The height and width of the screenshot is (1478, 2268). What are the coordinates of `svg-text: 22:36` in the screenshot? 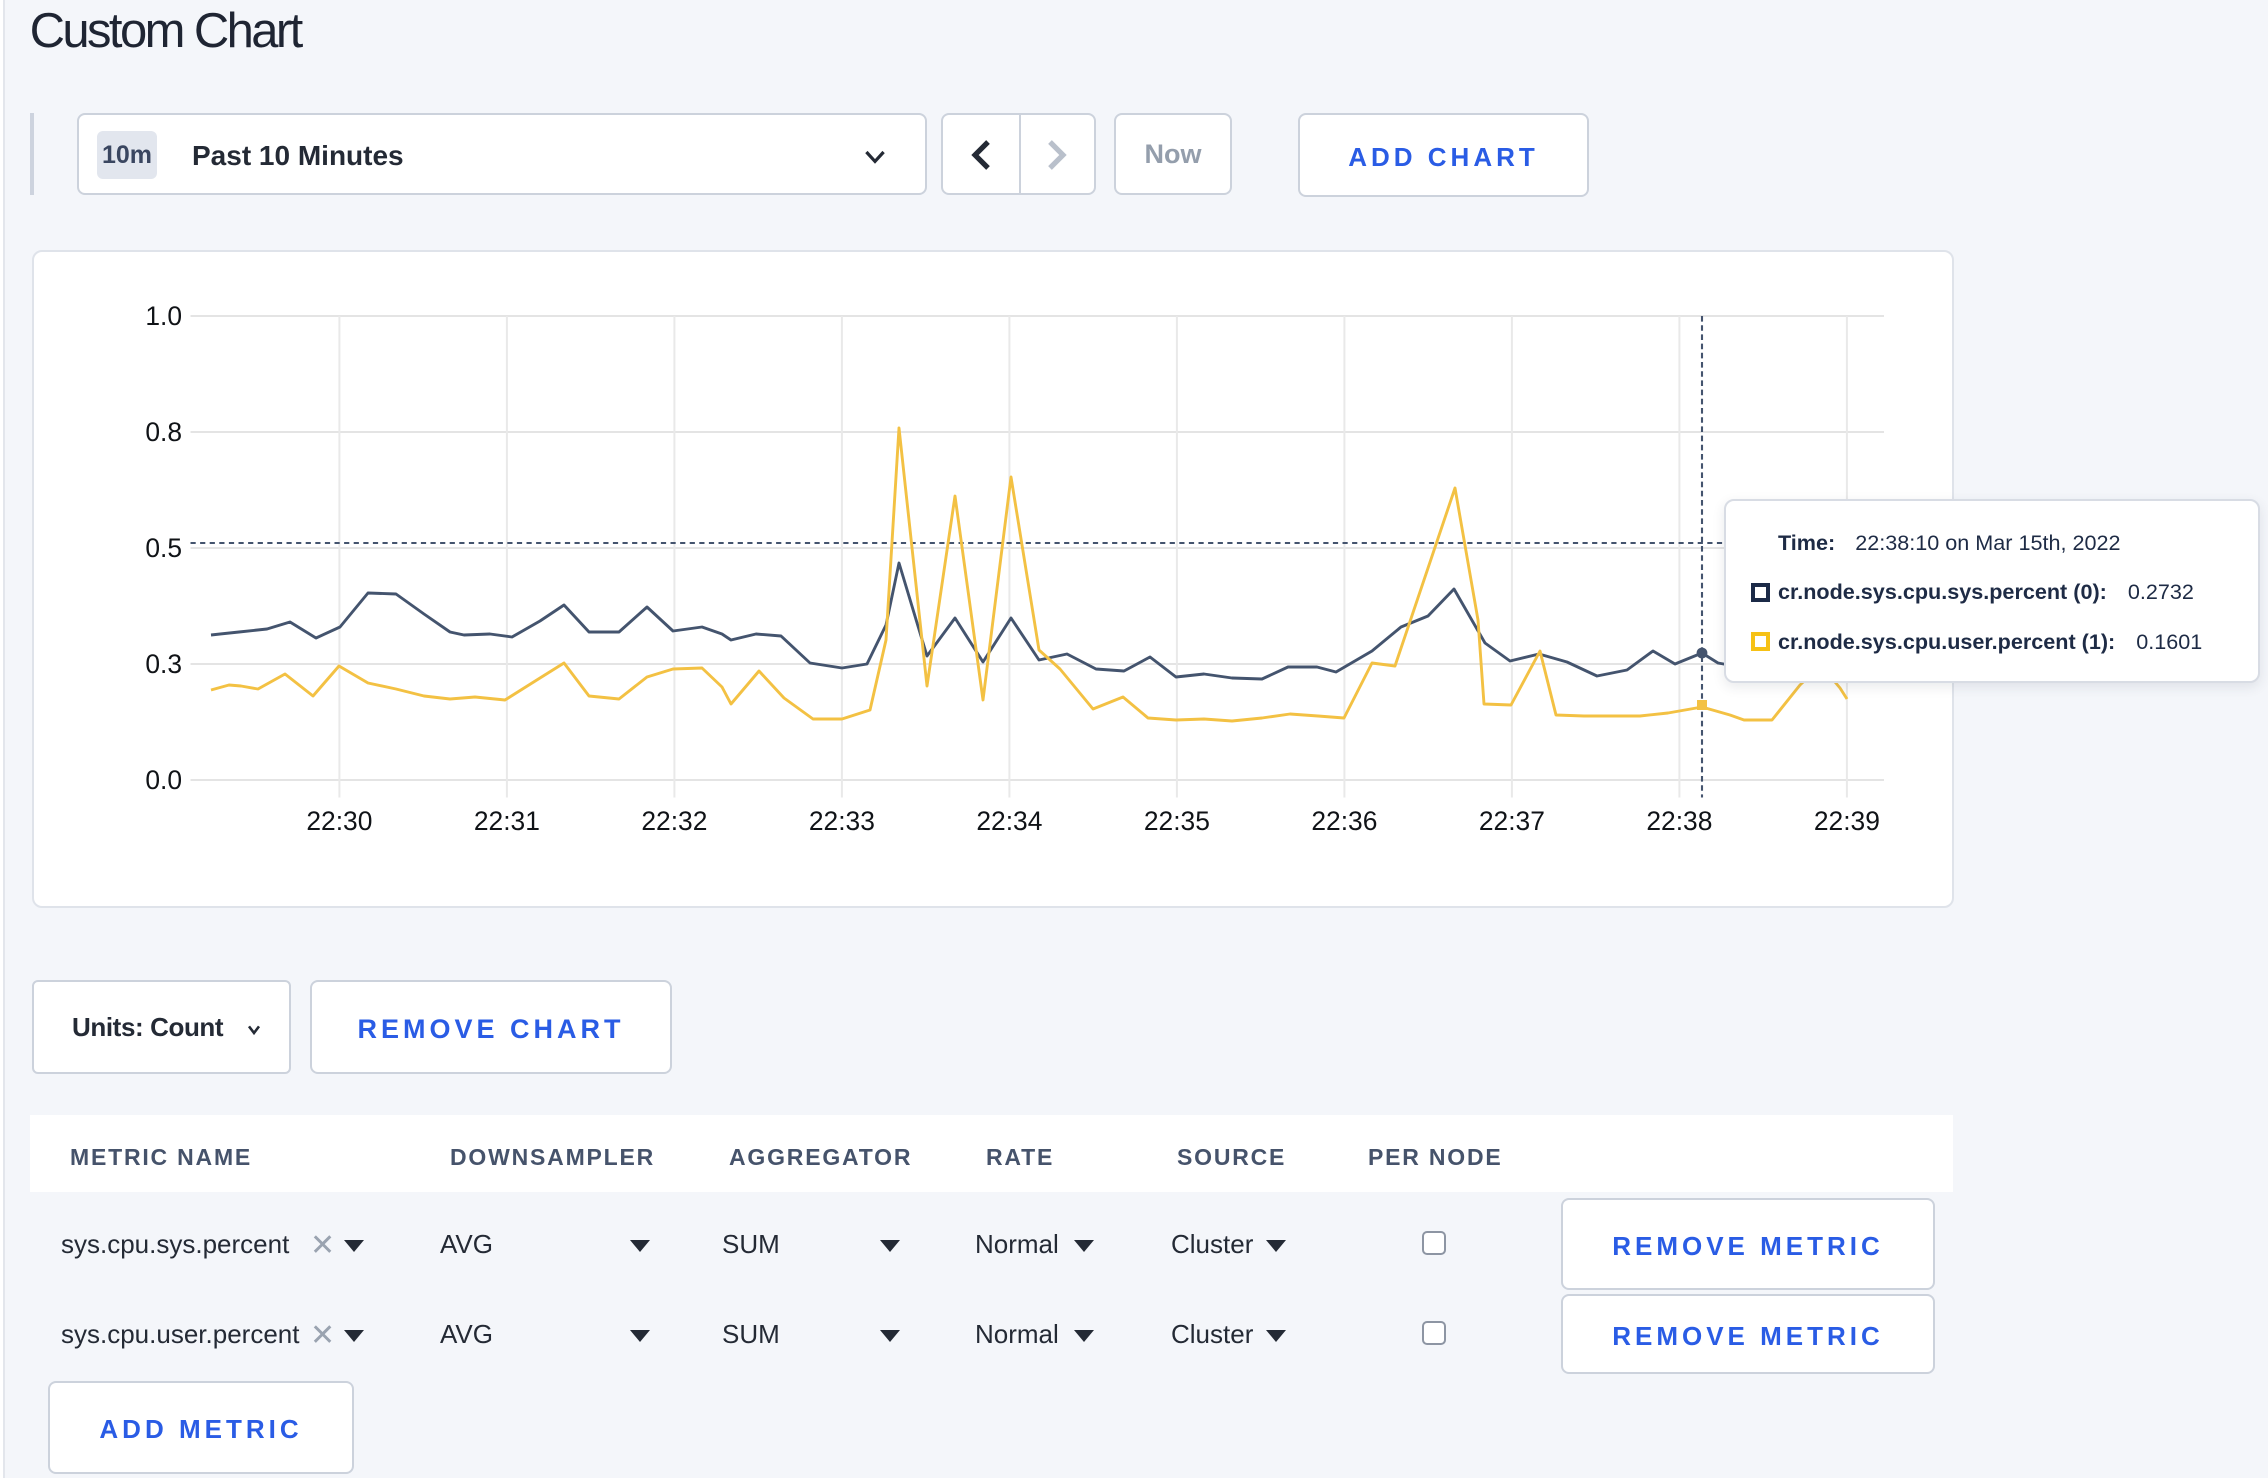 It's located at (1344, 821).